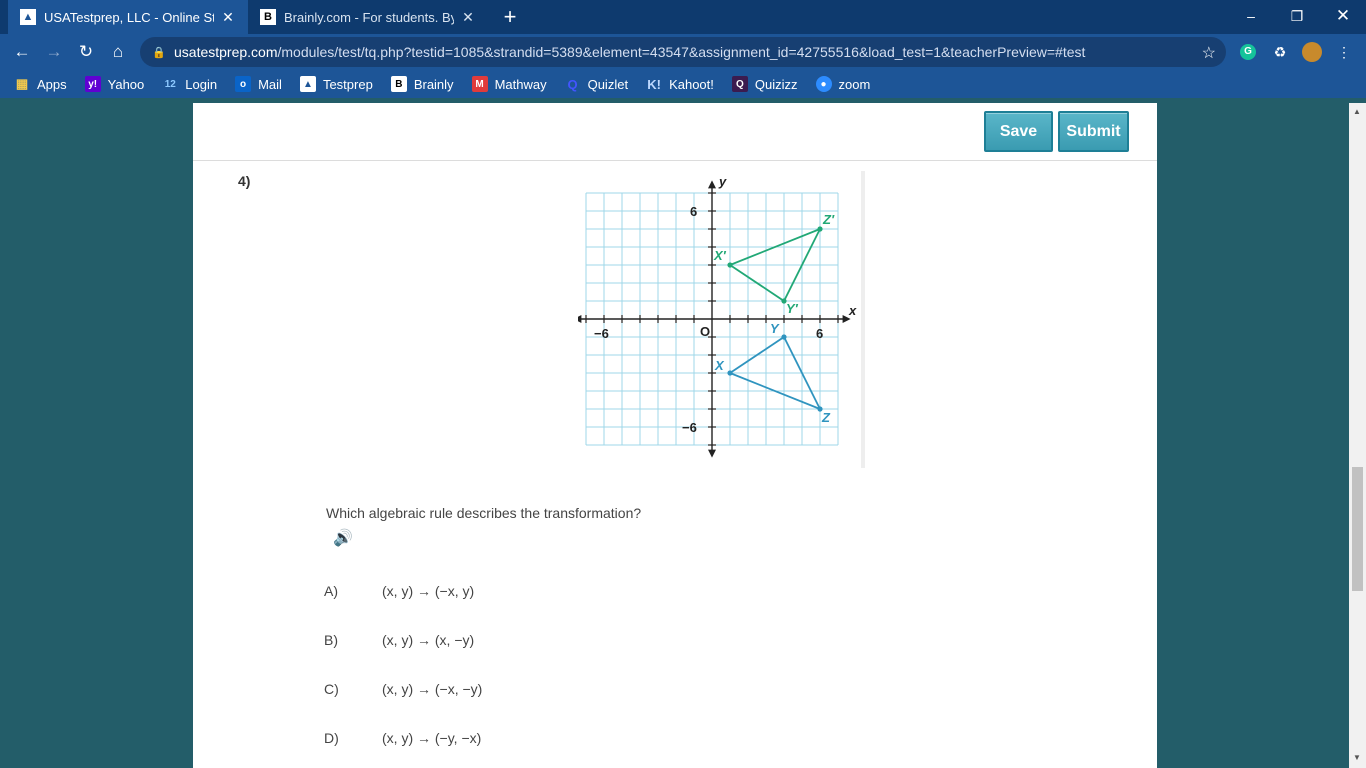 This screenshot has width=1366, height=768. I want to click on bookmark-testprep: ▲ Testprep, so click(336, 84).